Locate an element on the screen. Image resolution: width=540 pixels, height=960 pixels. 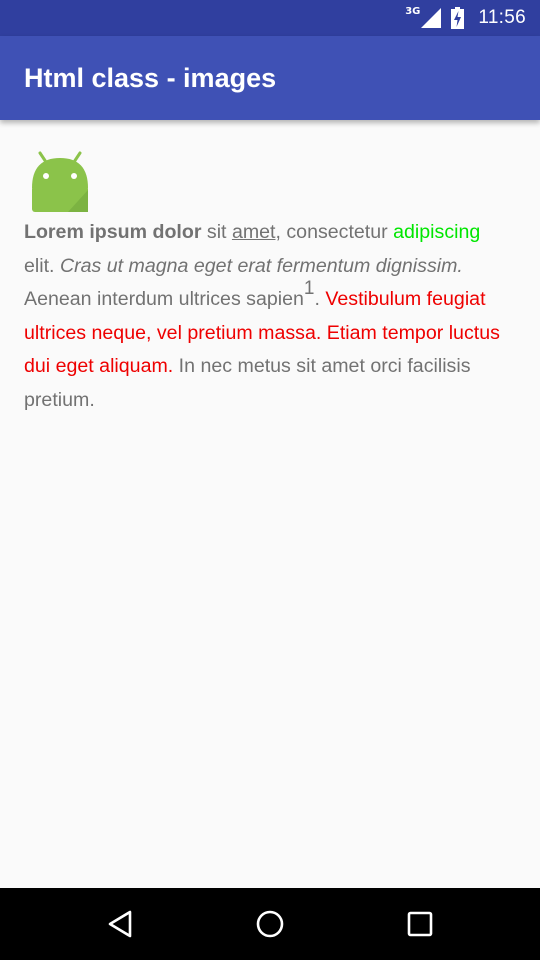
app-bar: Html class - images is located at coordinates (270, 78).